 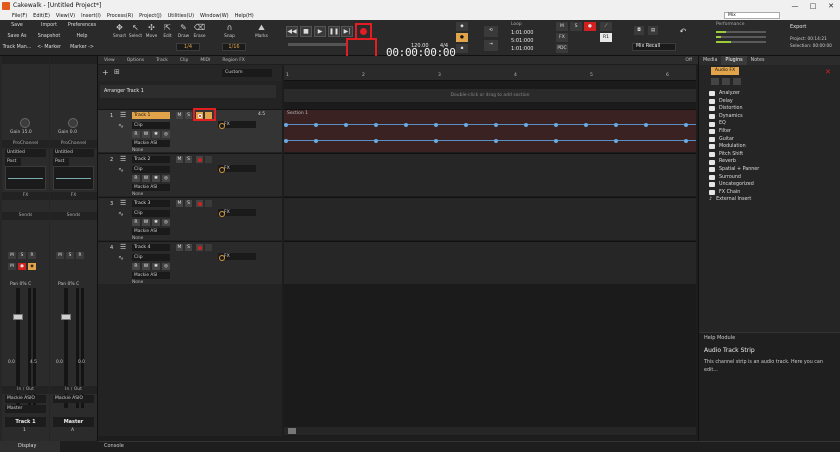 What do you see at coordinates (688, 60) in the screenshot?
I see `tv-menu-off: Off` at bounding box center [688, 60].